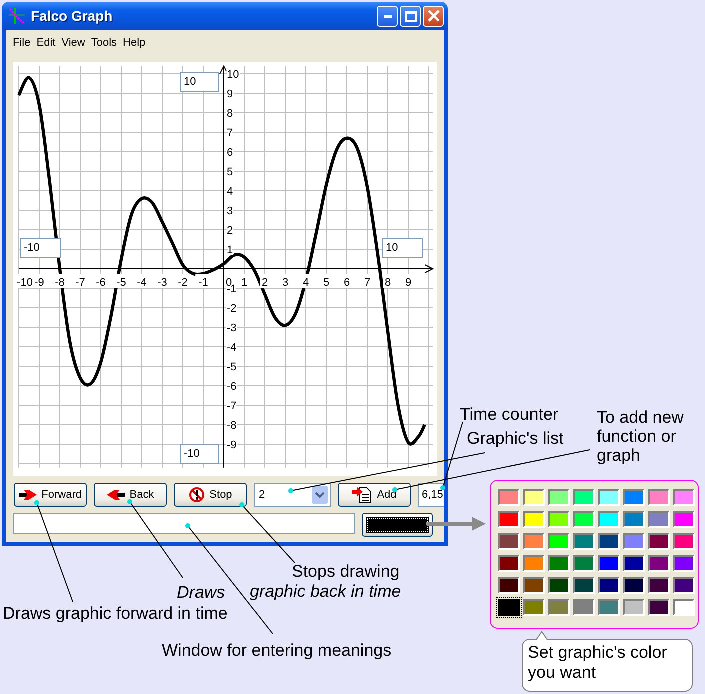 This screenshot has height=694, width=705. What do you see at coordinates (201, 592) in the screenshot?
I see `annotation-text: Draws` at bounding box center [201, 592].